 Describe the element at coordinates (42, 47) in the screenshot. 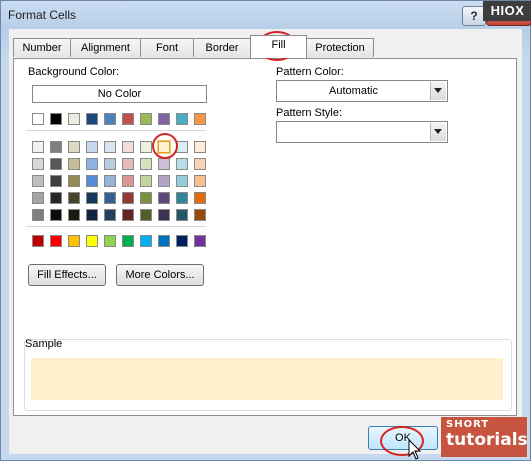

I see `tab-number: Number` at that location.